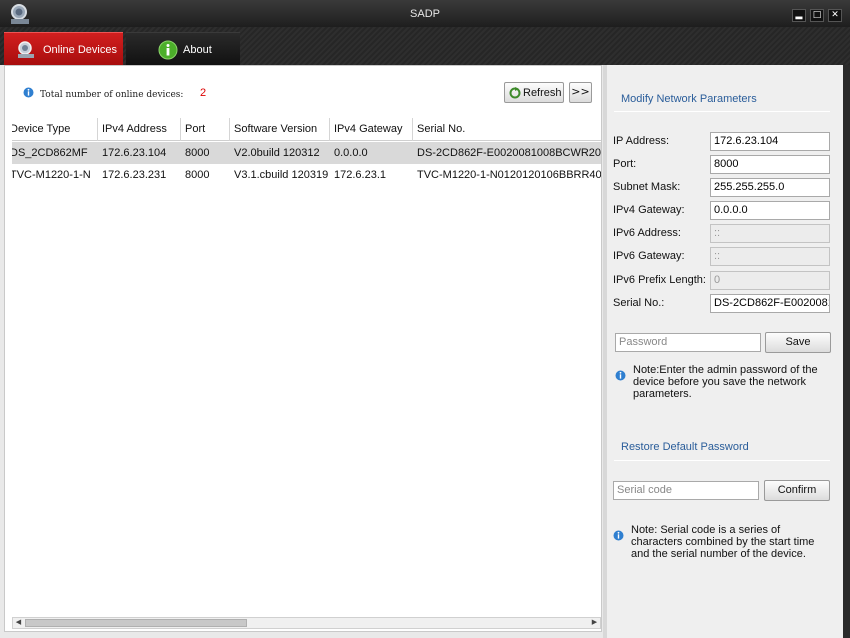 Image resolution: width=850 pixels, height=638 pixels. What do you see at coordinates (798, 342) in the screenshot?
I see `save-button: Save` at bounding box center [798, 342].